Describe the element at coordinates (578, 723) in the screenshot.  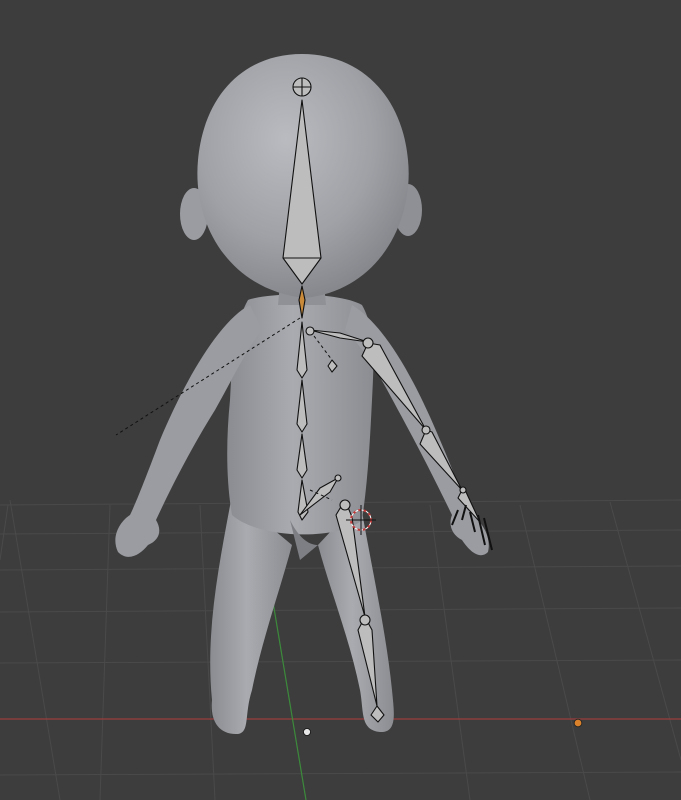
I see `light-origin-dot` at that location.